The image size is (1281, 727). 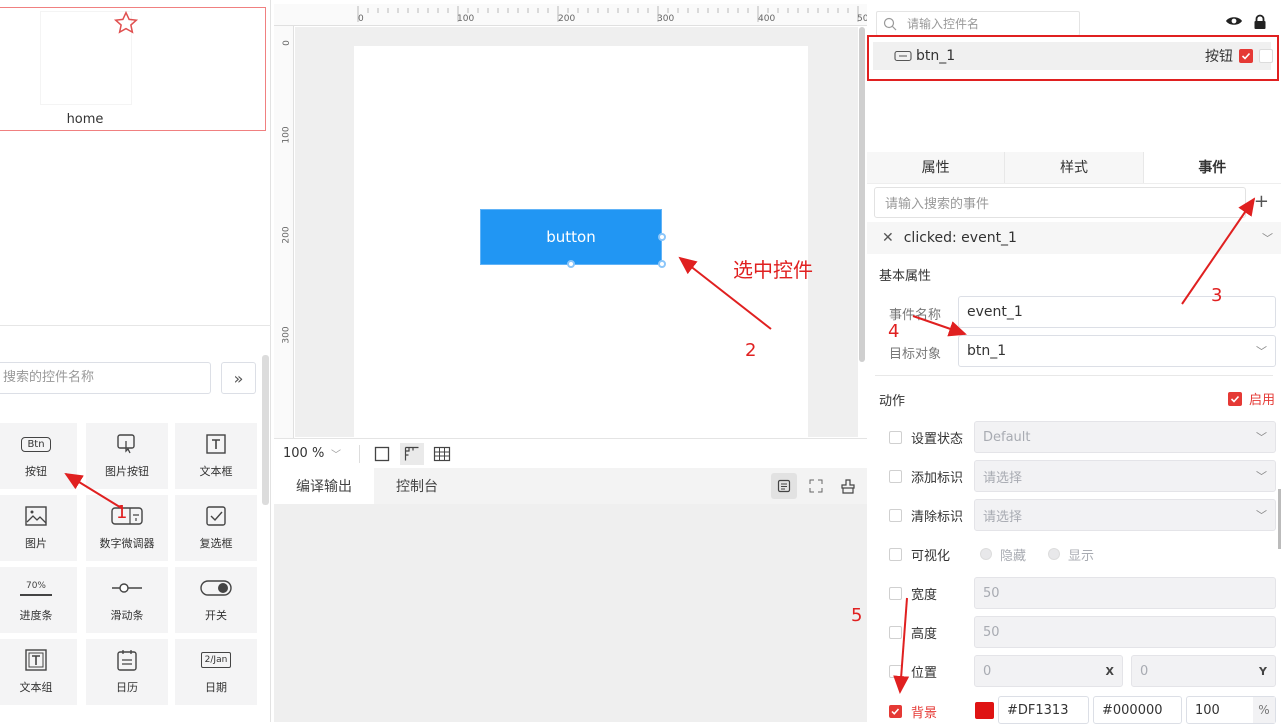 What do you see at coordinates (1125, 476) in the screenshot?
I see `add-tag-select: 请选择 ﹀` at bounding box center [1125, 476].